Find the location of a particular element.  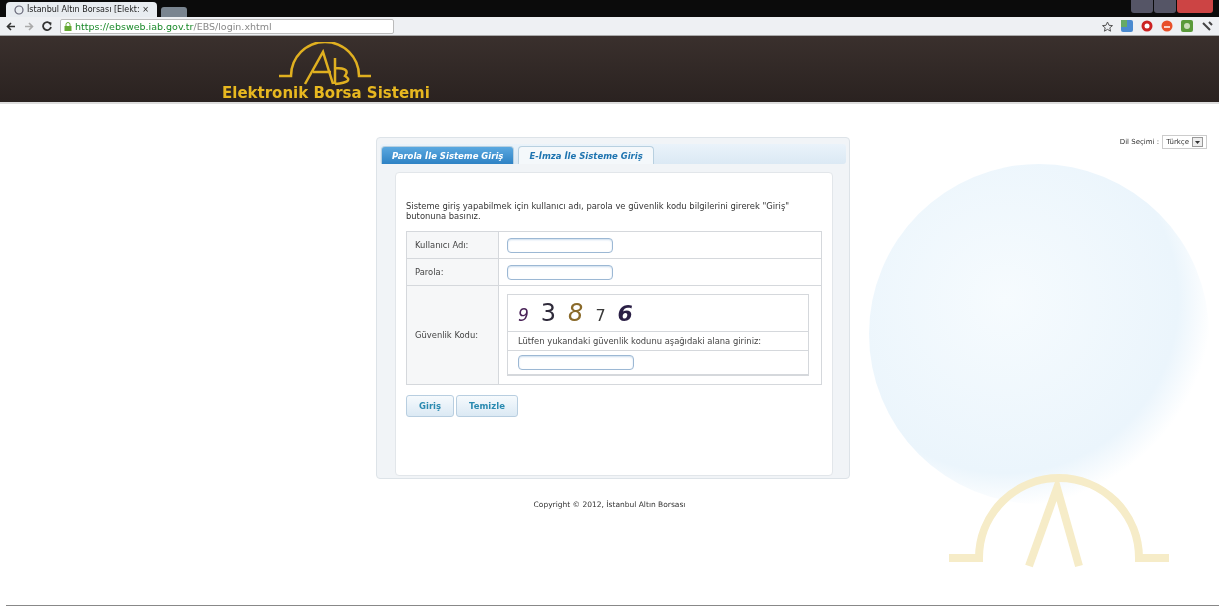

form-button: Giriş is located at coordinates (430, 406).